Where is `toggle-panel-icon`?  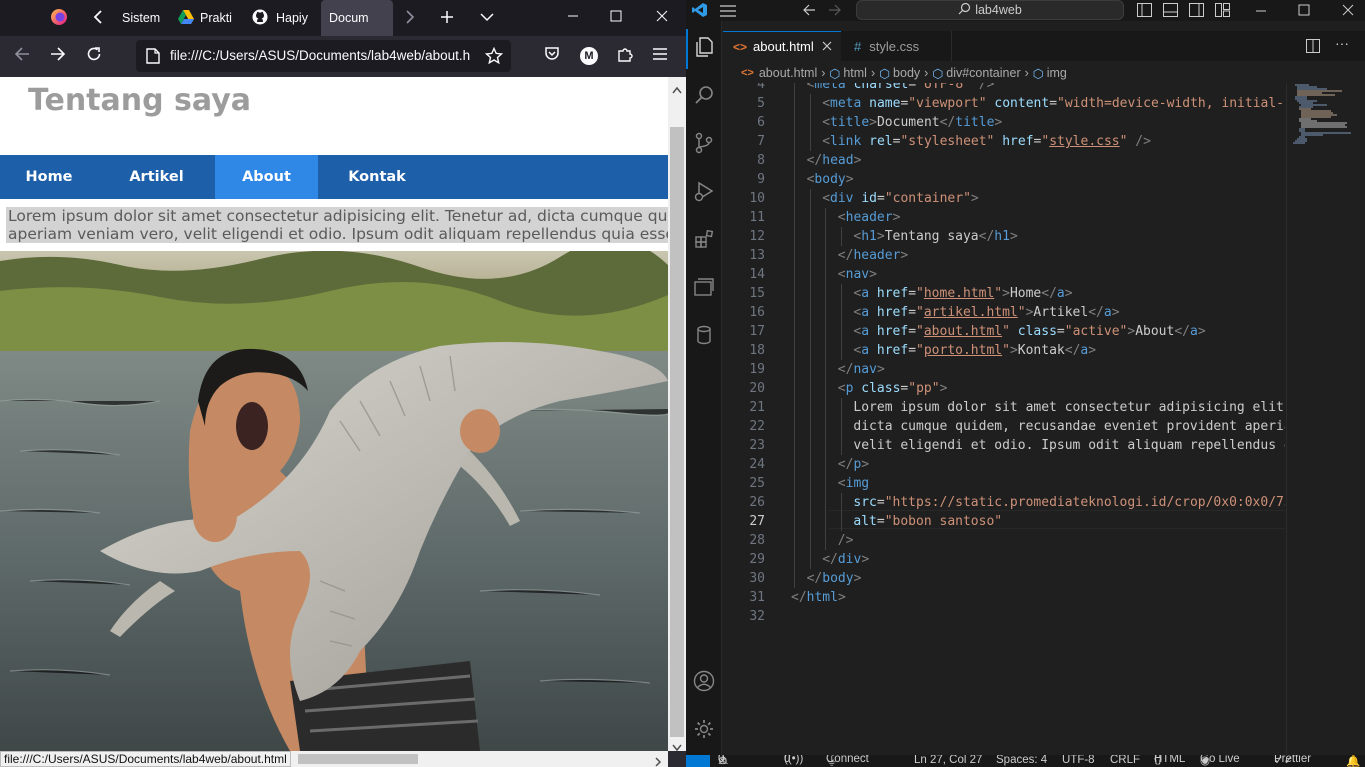
toggle-panel-icon is located at coordinates (1170, 12).